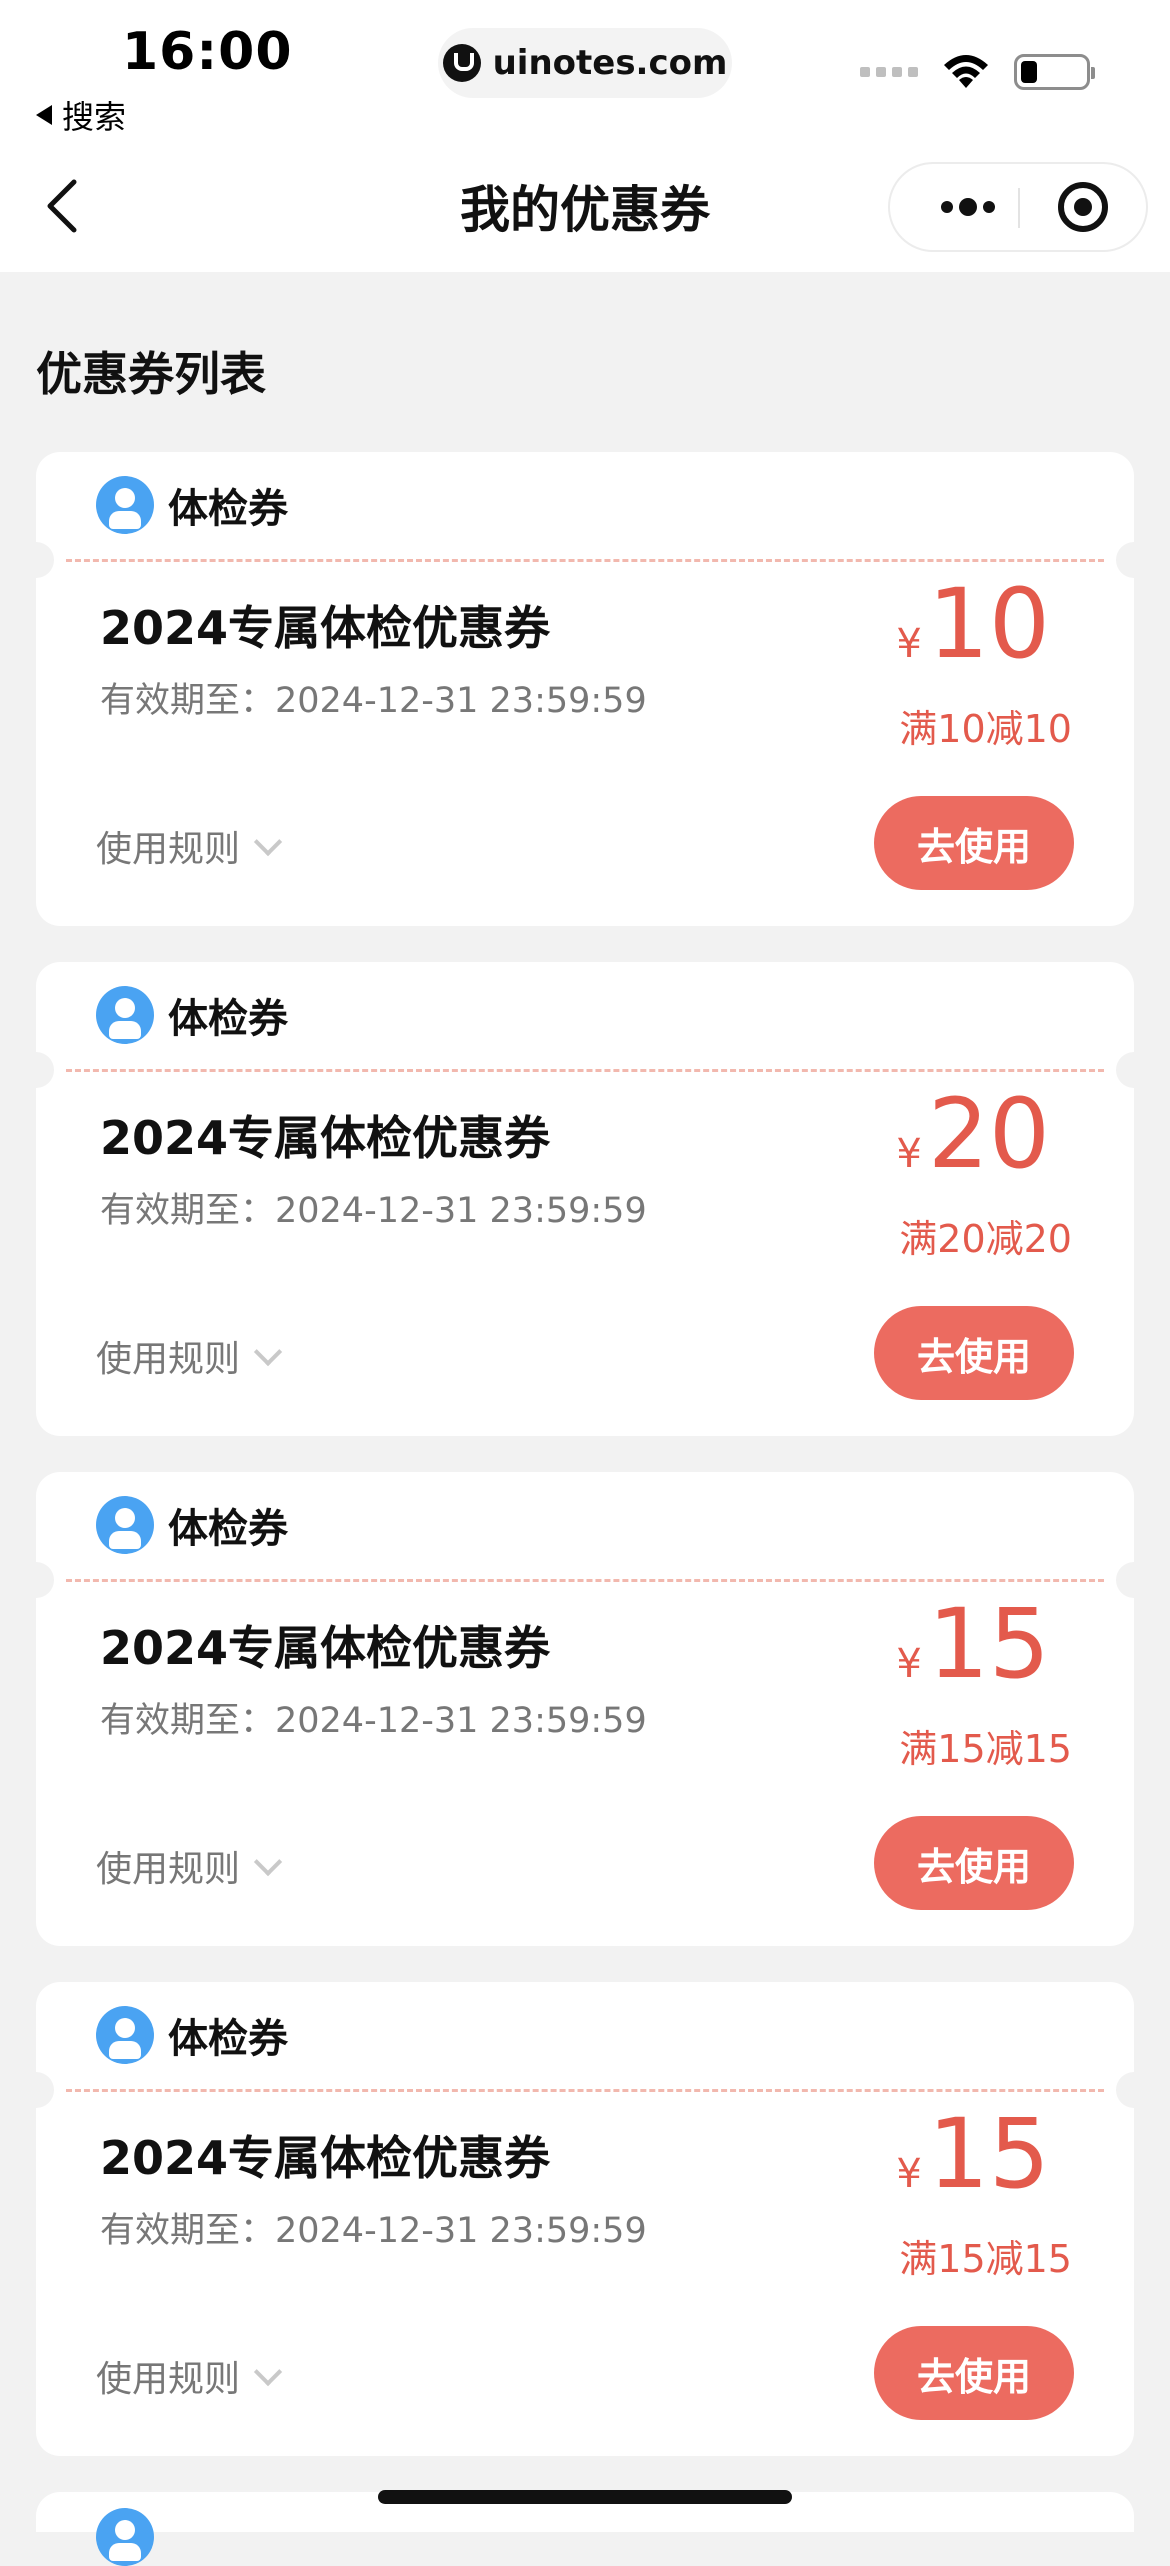 The image size is (1170, 2566). What do you see at coordinates (461, 63) in the screenshot?
I see `site-logo-icon` at bounding box center [461, 63].